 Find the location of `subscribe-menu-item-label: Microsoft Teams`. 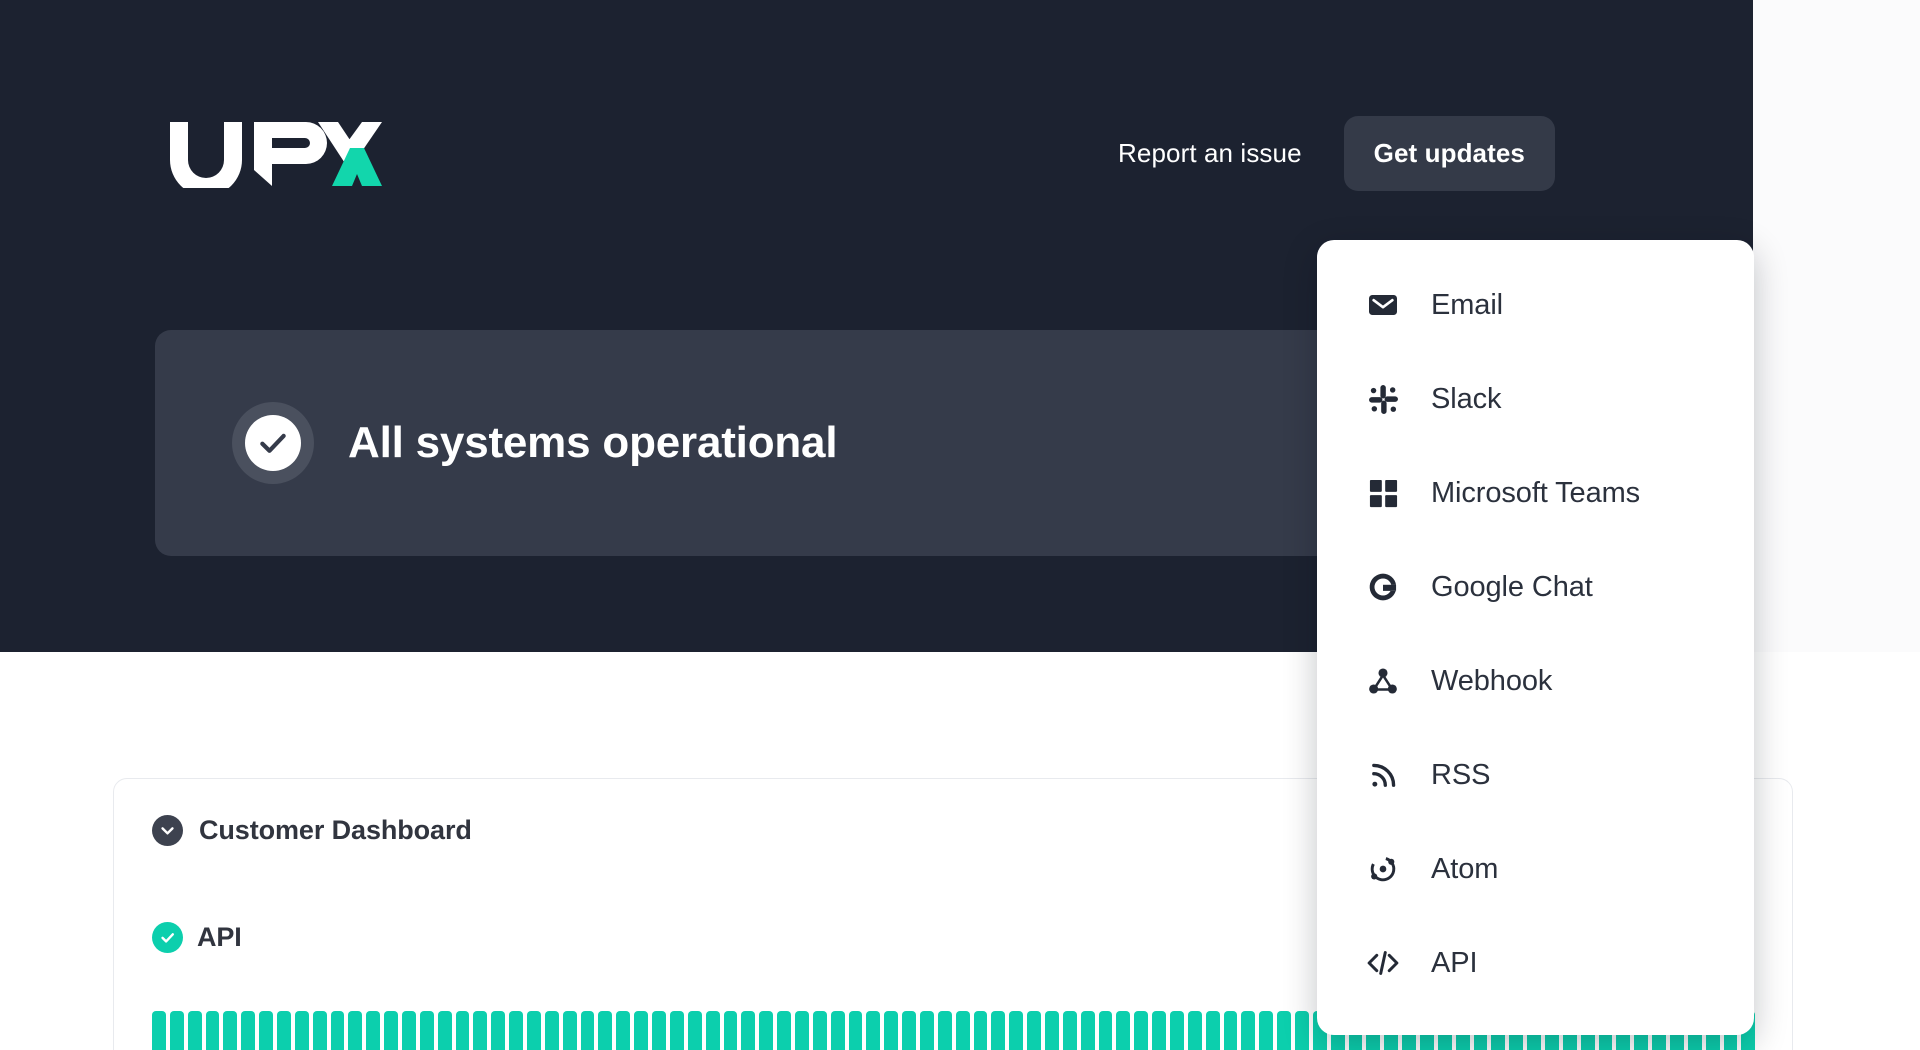

subscribe-menu-item-label: Microsoft Teams is located at coordinates (1536, 492).